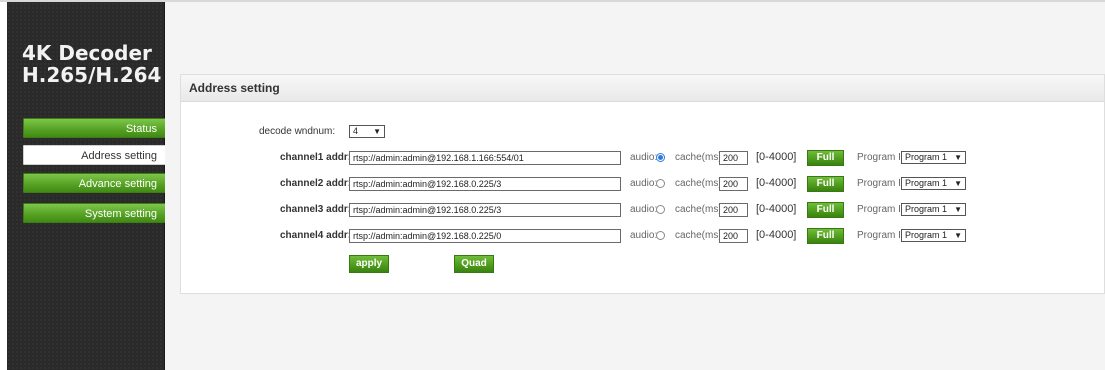 The height and width of the screenshot is (370, 1105). Describe the element at coordinates (367, 131) in the screenshot. I see `decode-wndnum-select: 4 ▼` at that location.